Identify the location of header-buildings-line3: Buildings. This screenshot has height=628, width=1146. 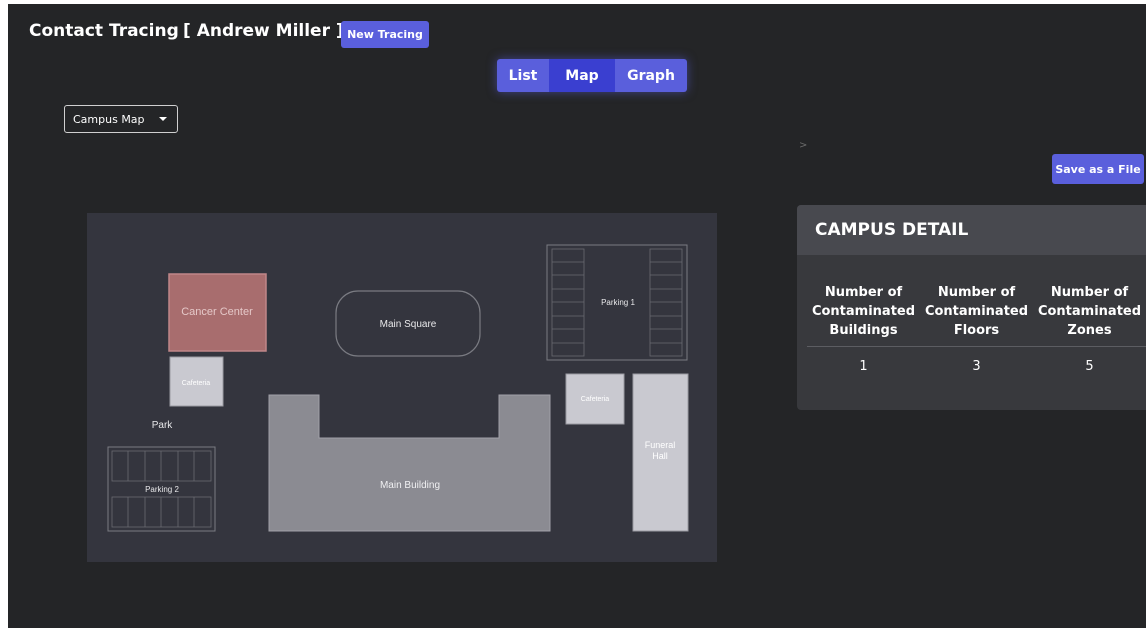
(863, 330).